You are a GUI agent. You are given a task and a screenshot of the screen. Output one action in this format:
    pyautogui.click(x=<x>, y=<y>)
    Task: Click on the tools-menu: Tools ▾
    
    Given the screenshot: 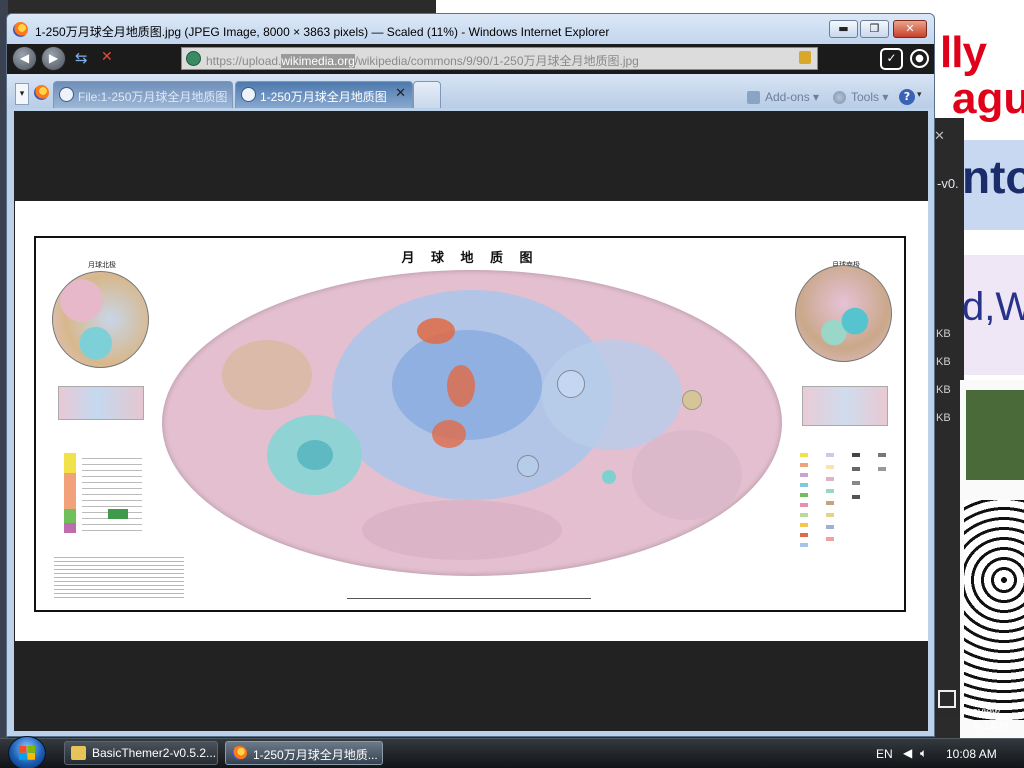 What is the action you would take?
    pyautogui.click(x=869, y=97)
    